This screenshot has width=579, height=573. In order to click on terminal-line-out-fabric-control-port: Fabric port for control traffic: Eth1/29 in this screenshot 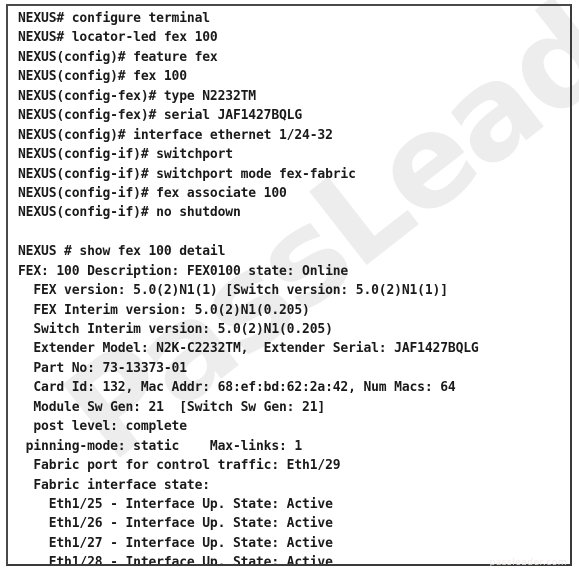, I will do `click(179, 466)`.